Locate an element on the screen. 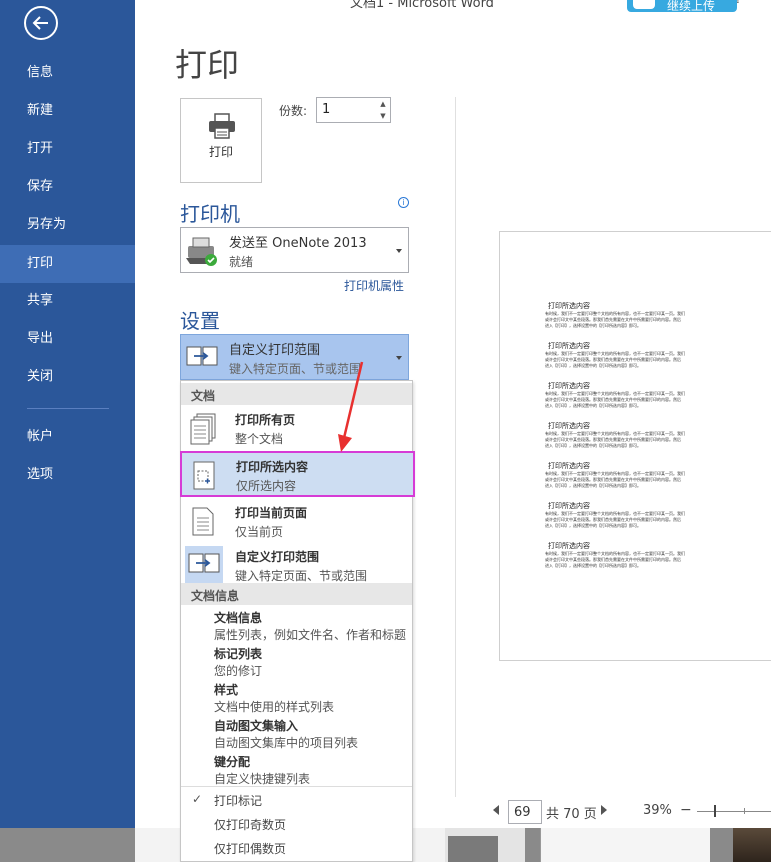 This screenshot has width=771, height=862. option-print-odd-pages: 仅打印奇数页 is located at coordinates (296, 825).